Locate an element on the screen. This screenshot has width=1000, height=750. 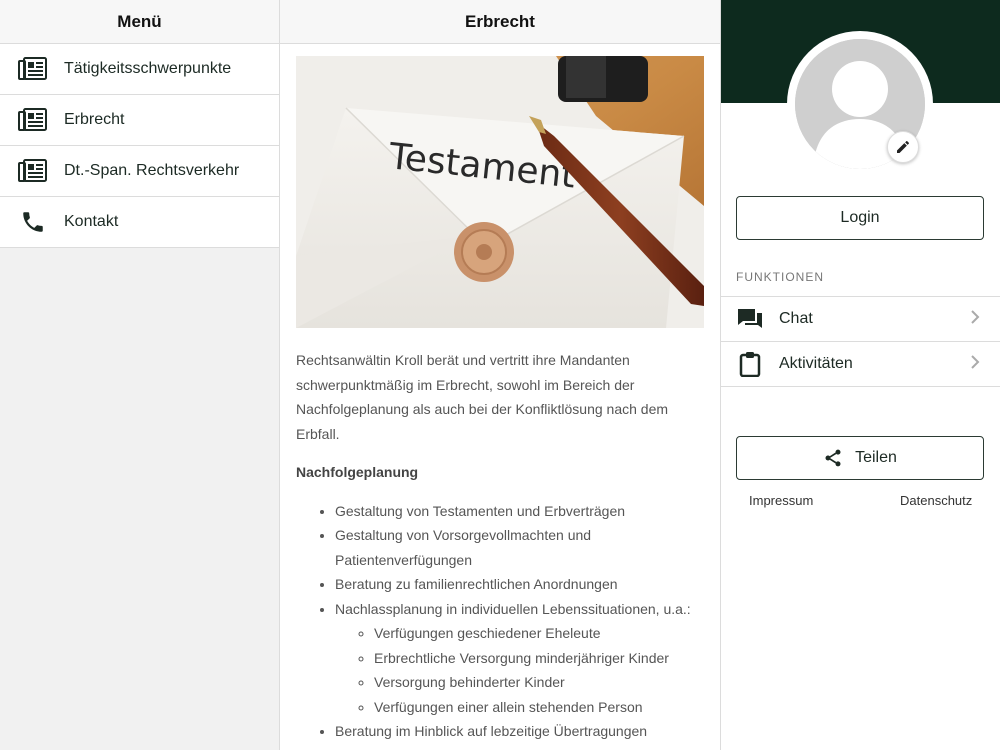
function-label: Aktivitäten is located at coordinates (816, 363).